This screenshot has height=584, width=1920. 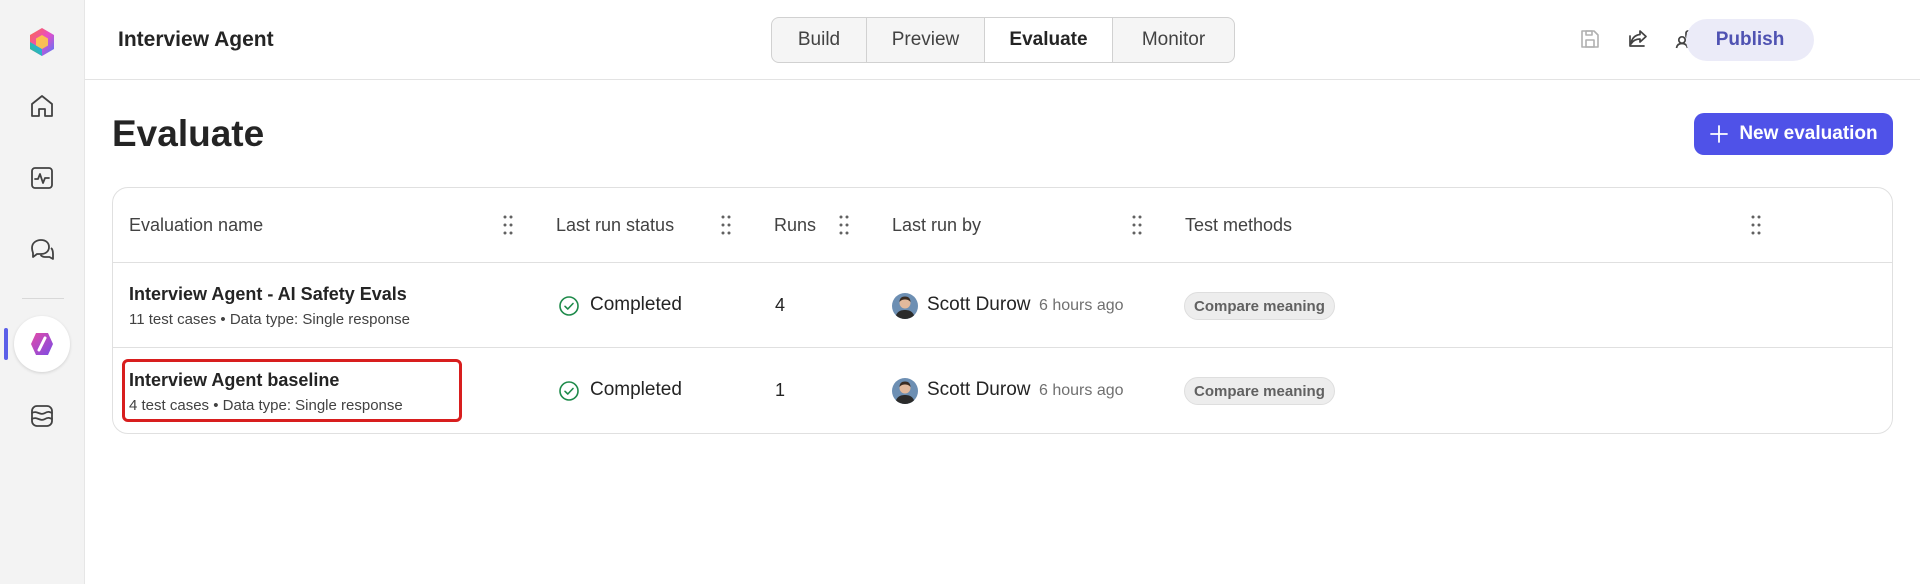 What do you see at coordinates (1808, 133) in the screenshot?
I see `new-evaluation-label: New evaluation` at bounding box center [1808, 133].